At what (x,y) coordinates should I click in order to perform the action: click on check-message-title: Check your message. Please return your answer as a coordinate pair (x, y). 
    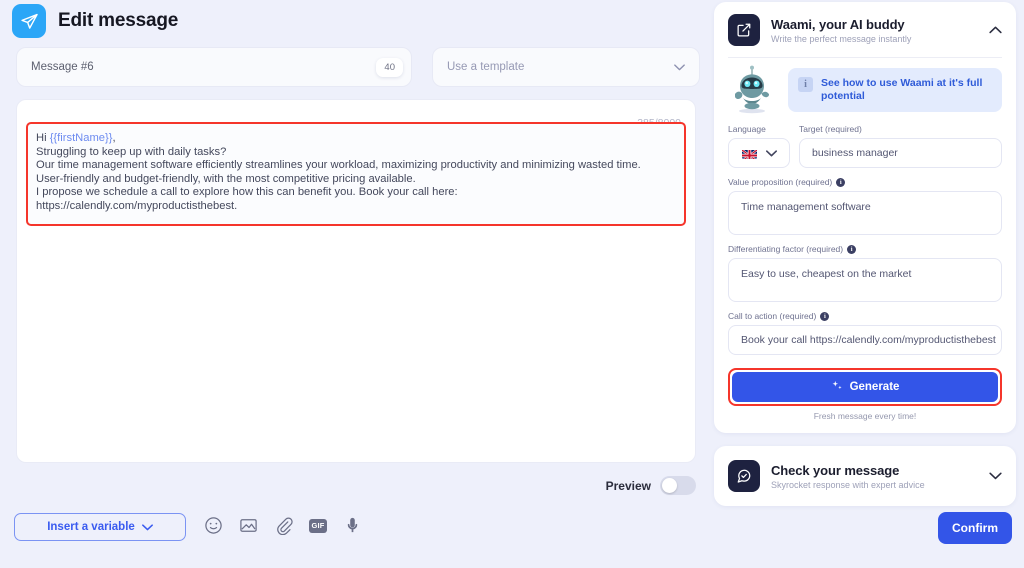
    Looking at the image, I should click on (835, 470).